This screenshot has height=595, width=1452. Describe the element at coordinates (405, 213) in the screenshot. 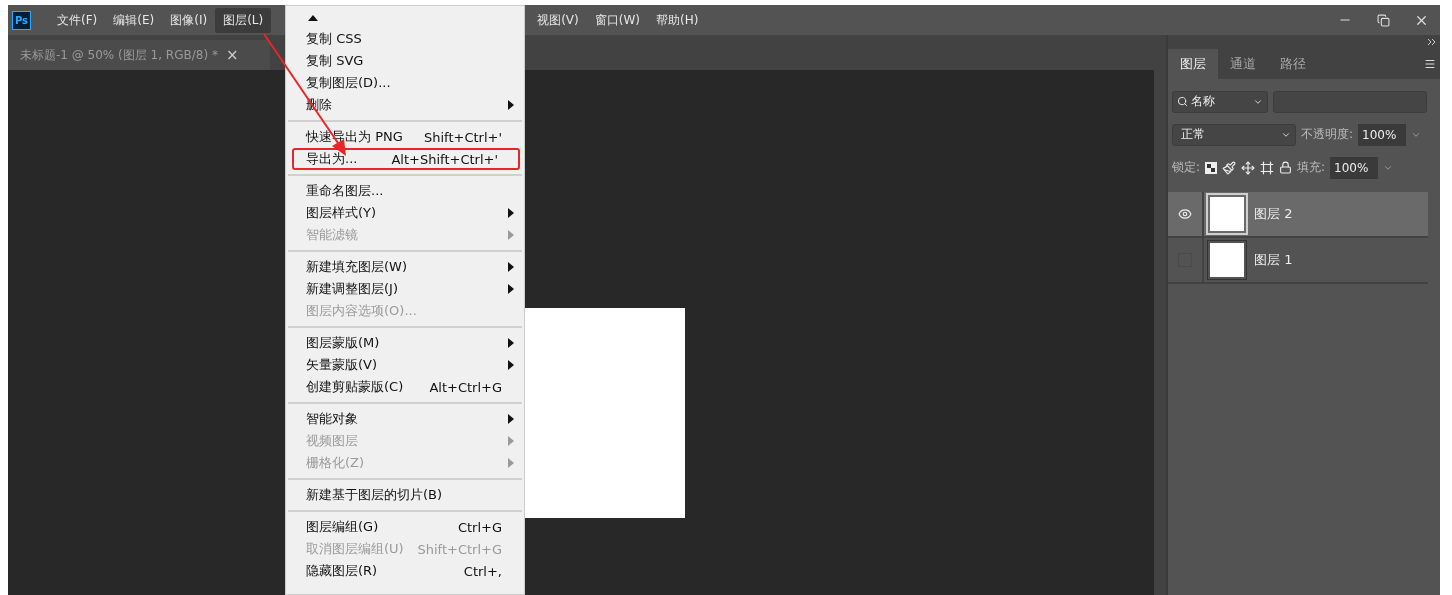

I see `menu-item: 图层样式(Y)` at that location.